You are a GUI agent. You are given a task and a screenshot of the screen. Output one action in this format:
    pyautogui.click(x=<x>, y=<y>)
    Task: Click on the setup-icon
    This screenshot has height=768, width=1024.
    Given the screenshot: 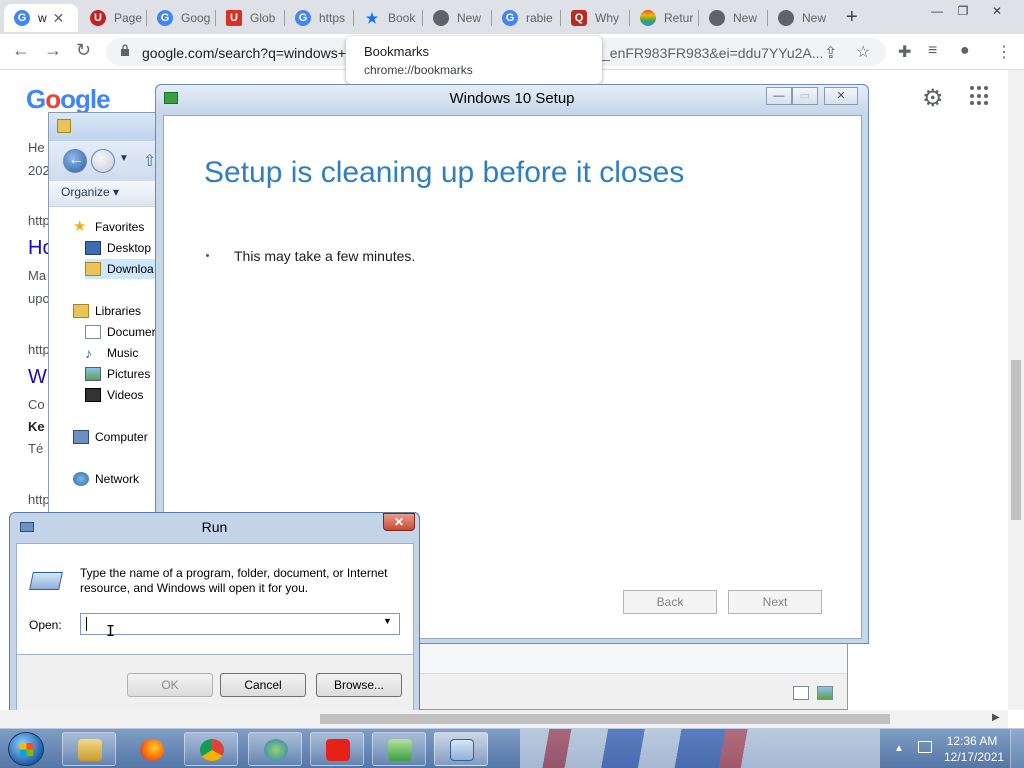 What is the action you would take?
    pyautogui.click(x=400, y=750)
    